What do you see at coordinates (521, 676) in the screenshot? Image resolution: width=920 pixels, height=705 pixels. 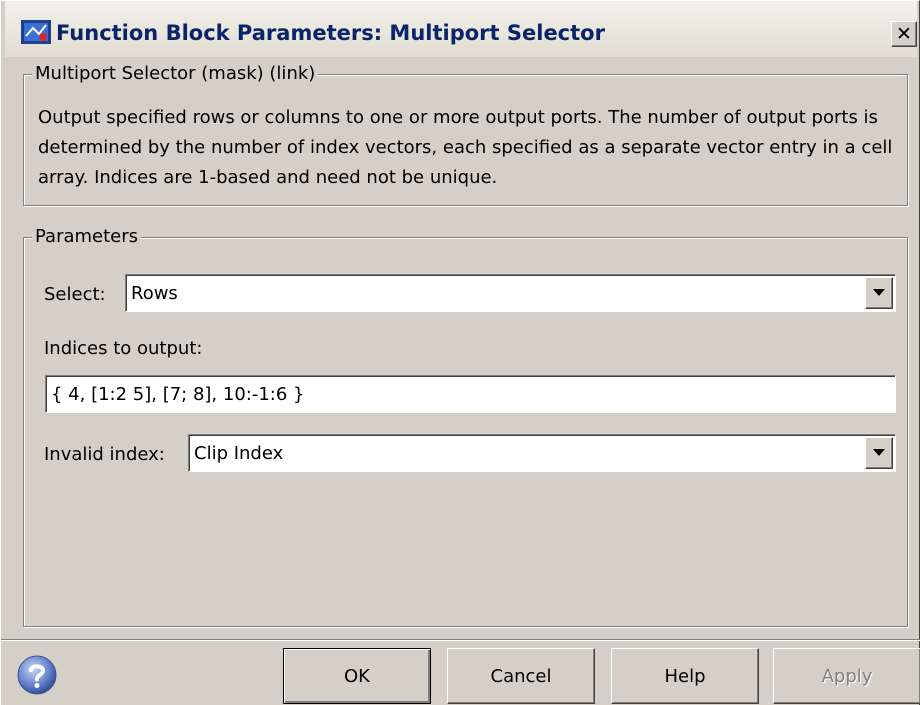 I see `cancel-button: Cancel` at bounding box center [521, 676].